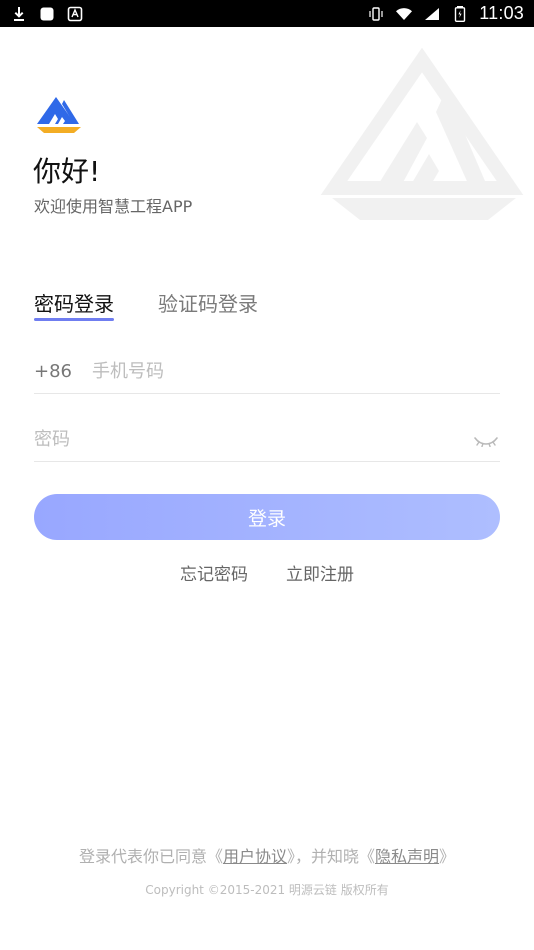  What do you see at coordinates (445, 13) in the screenshot?
I see `status-right: 11:03` at bounding box center [445, 13].